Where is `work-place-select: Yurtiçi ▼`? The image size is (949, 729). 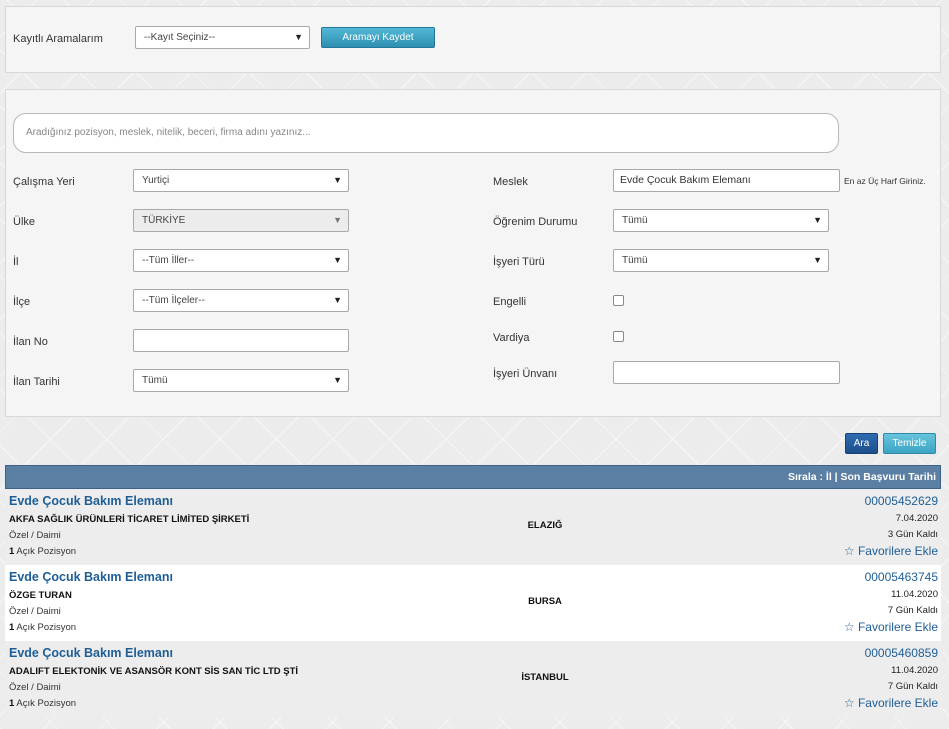 work-place-select: Yurtiçi ▼ is located at coordinates (241, 180).